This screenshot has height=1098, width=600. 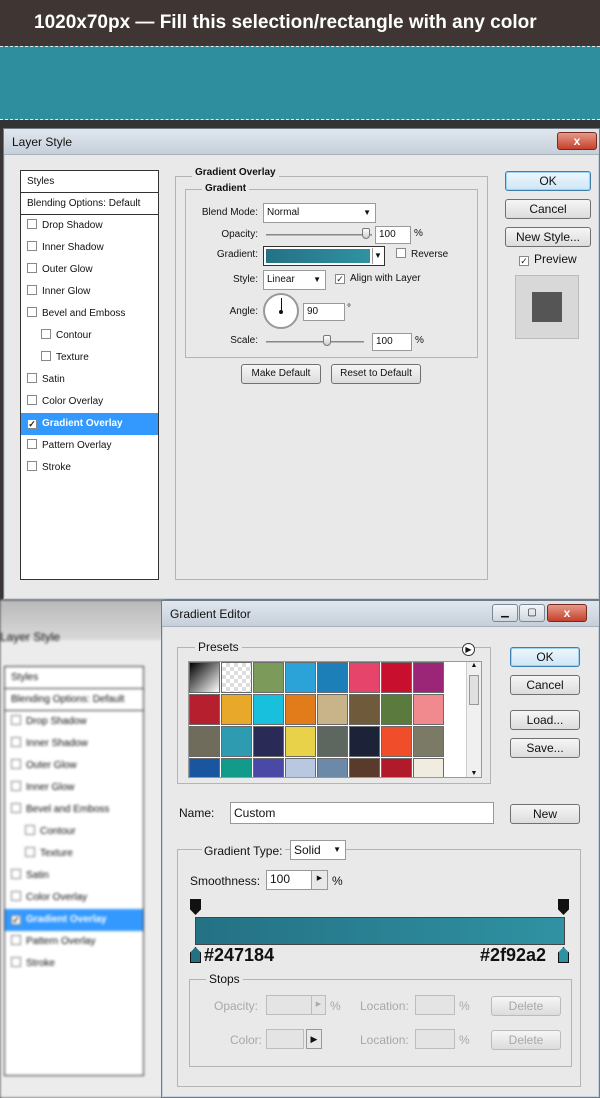 I want to click on blending-options: Blending Options: Default, so click(x=89, y=204).